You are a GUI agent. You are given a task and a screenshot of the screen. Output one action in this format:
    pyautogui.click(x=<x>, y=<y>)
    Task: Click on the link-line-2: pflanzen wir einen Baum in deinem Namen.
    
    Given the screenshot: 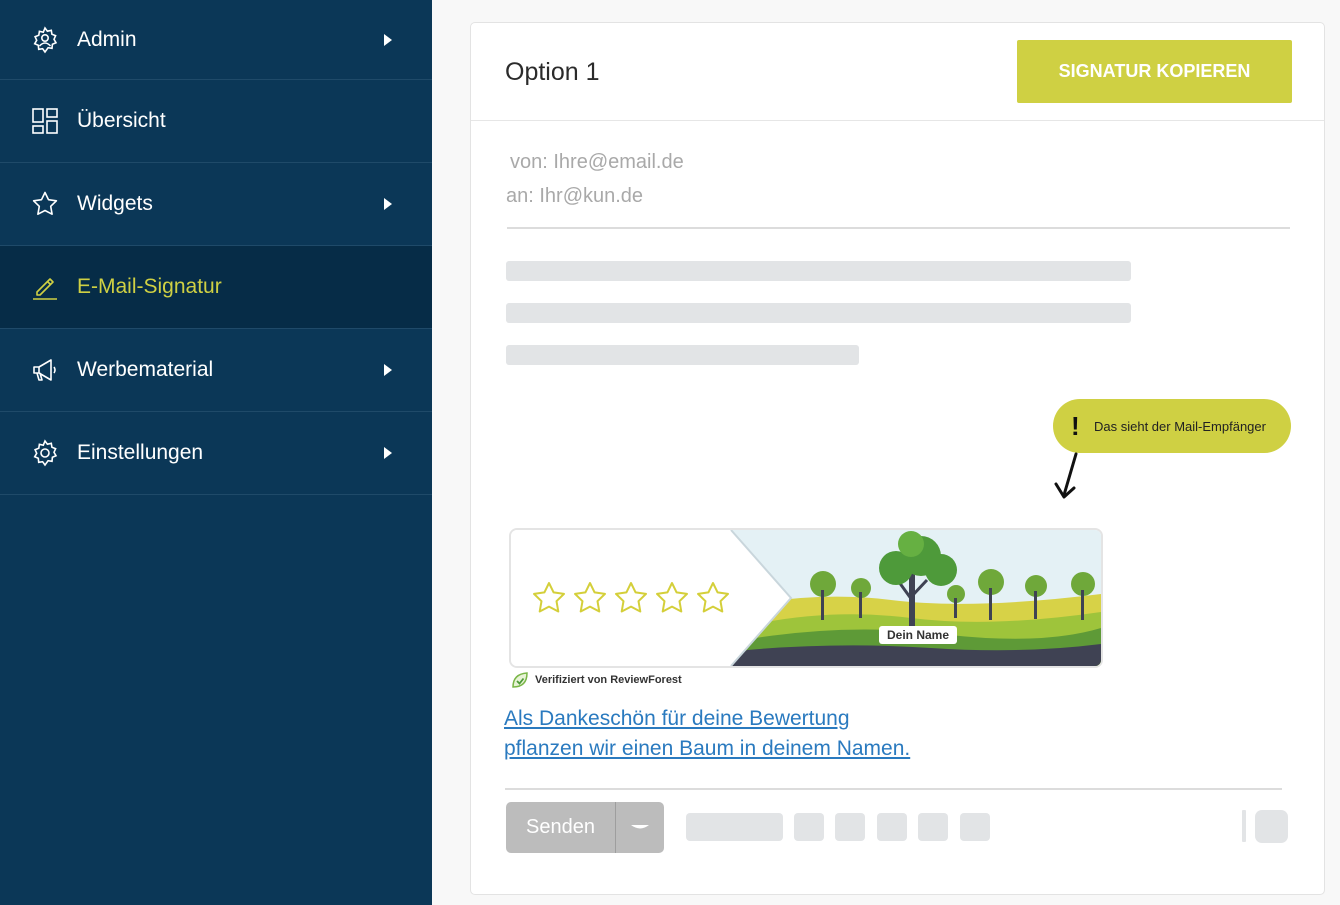 What is the action you would take?
    pyautogui.click(x=707, y=748)
    